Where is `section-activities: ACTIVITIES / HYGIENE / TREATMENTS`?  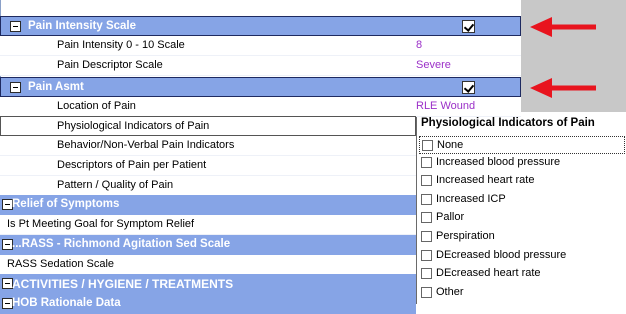
section-activities: ACTIVITIES / HYGIENE / TREATMENTS is located at coordinates (208, 284).